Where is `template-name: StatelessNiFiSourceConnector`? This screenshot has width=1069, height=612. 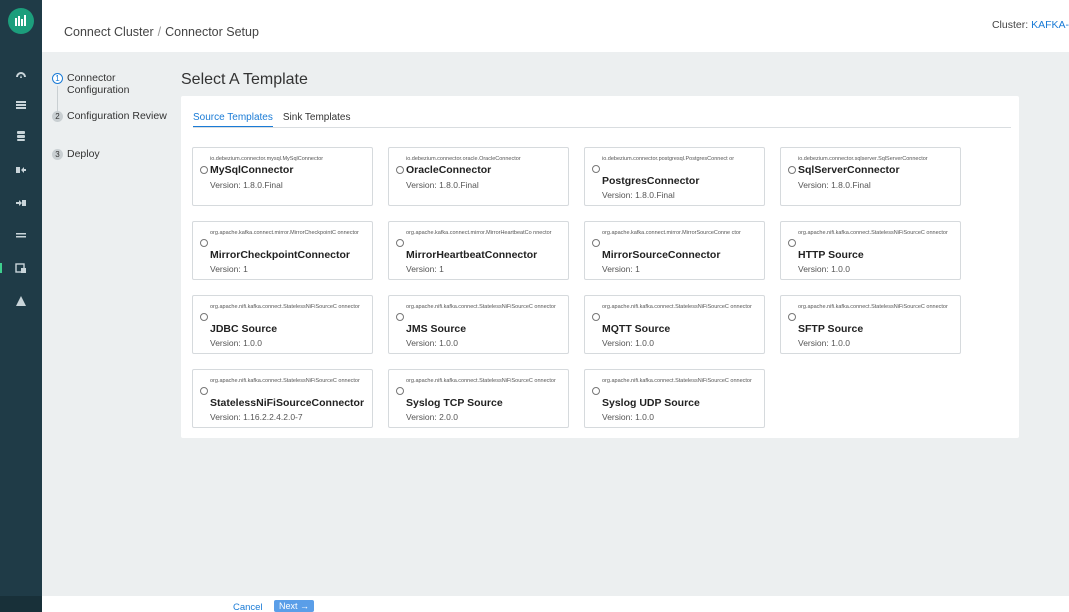 template-name: StatelessNiFiSourceConnector is located at coordinates (287, 403).